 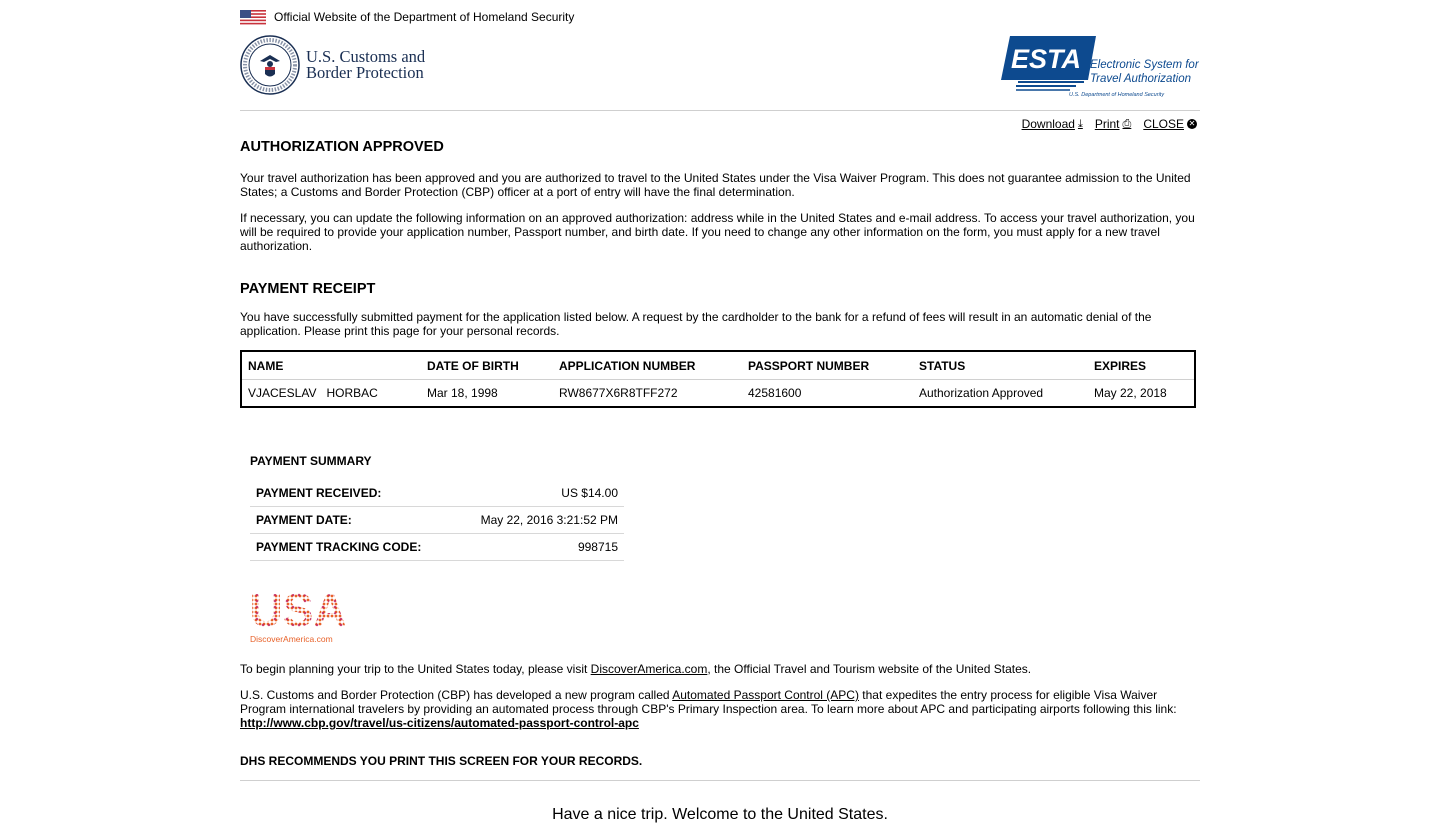 What do you see at coordinates (253, 17) in the screenshot?
I see `us-flag-icon` at bounding box center [253, 17].